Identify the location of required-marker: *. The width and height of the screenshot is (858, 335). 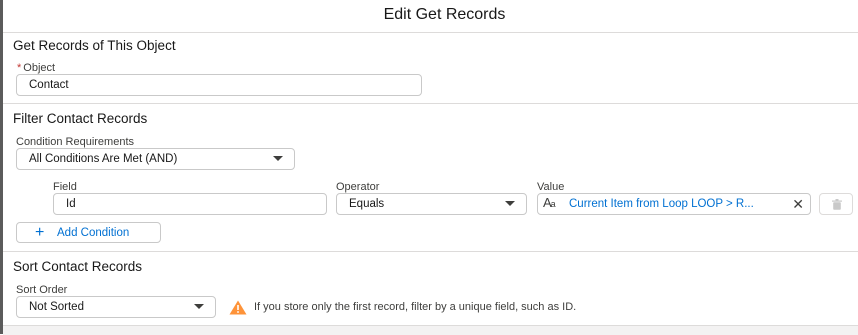
(19, 68).